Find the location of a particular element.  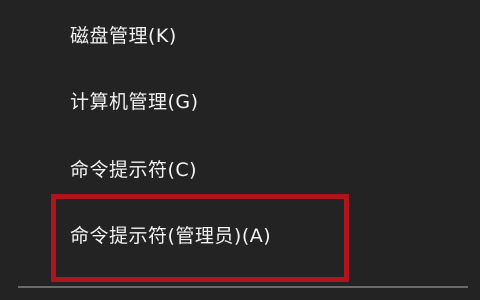

menu-item-label: 命令提示符(管理员)(A) is located at coordinates (171, 235).